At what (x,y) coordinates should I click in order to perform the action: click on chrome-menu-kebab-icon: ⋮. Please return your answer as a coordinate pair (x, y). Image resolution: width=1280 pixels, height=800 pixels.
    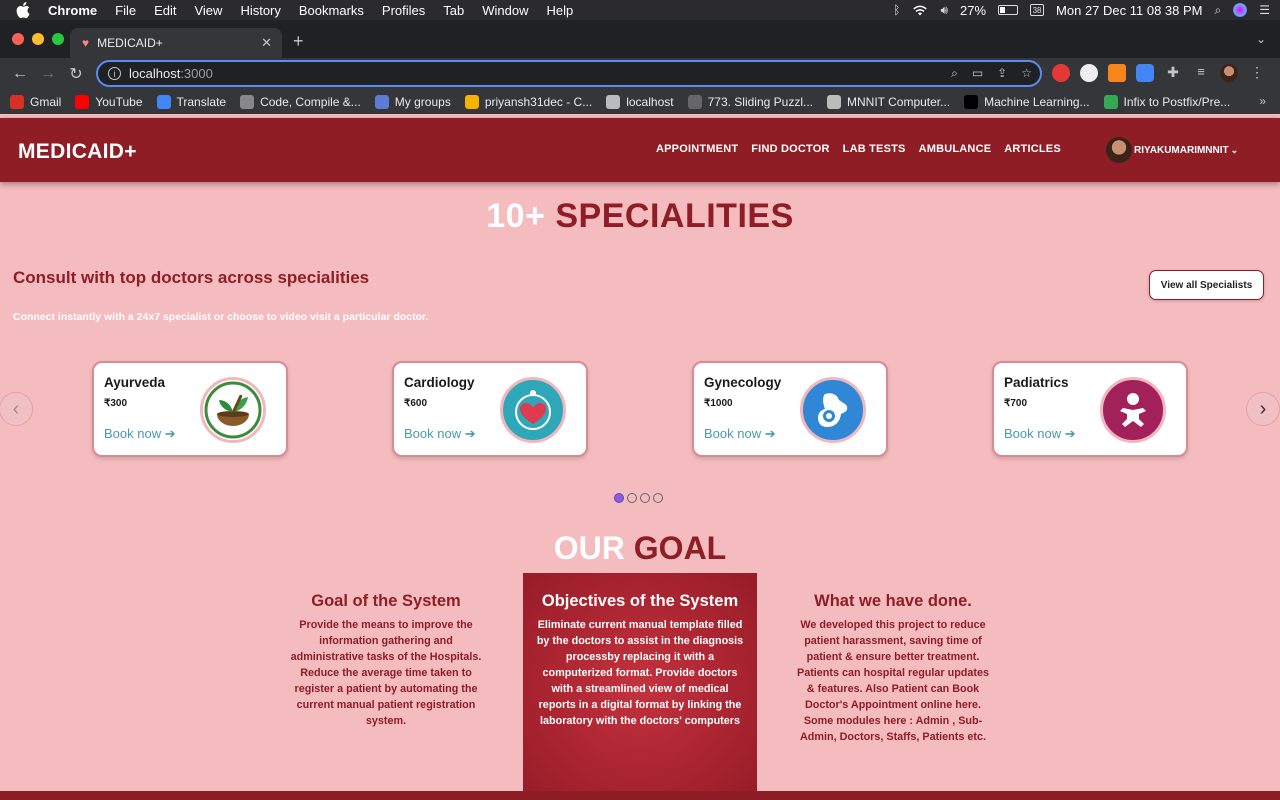
    Looking at the image, I should click on (1257, 73).